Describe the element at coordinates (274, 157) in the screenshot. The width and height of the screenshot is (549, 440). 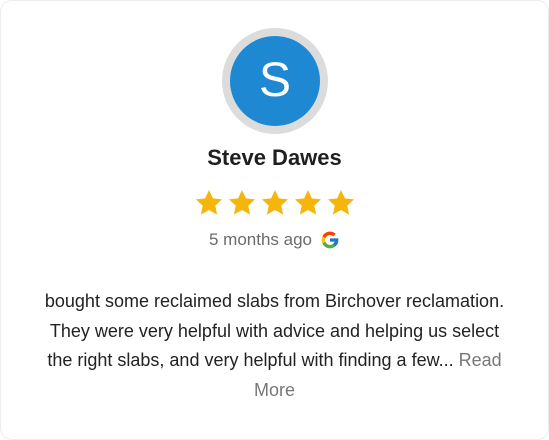
I see `reviewer-name: Steve Dawes` at that location.